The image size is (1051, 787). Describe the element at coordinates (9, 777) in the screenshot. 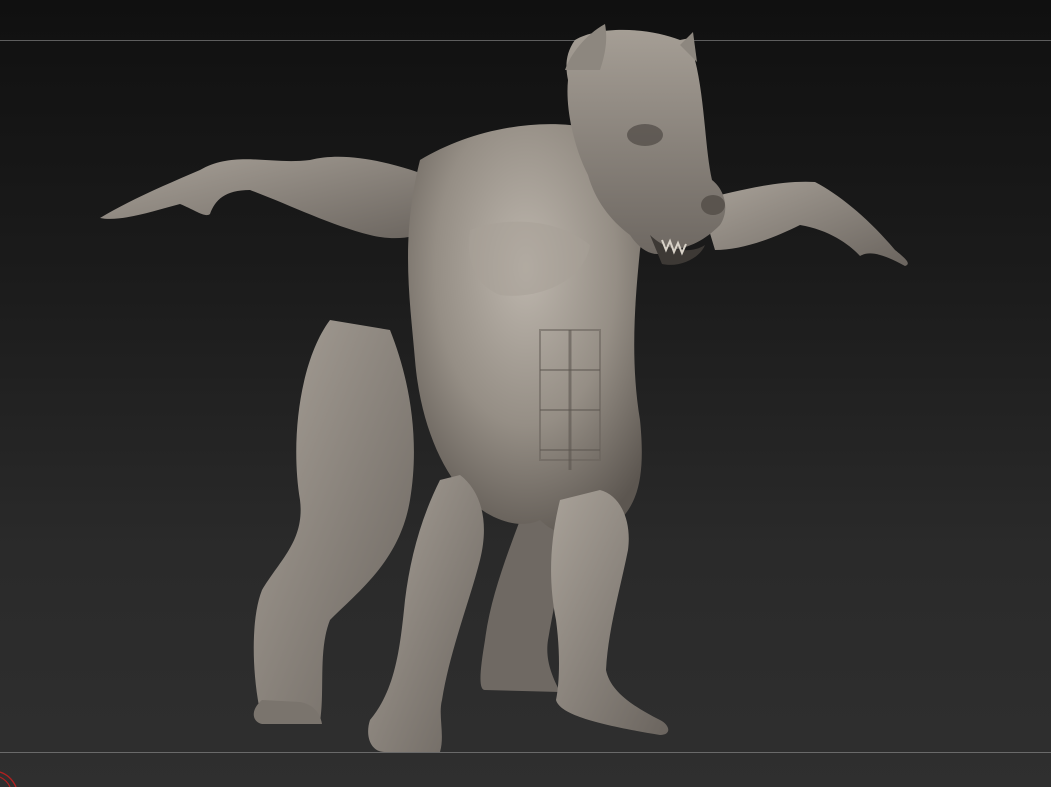

I see `axis-gizmo-icon` at that location.